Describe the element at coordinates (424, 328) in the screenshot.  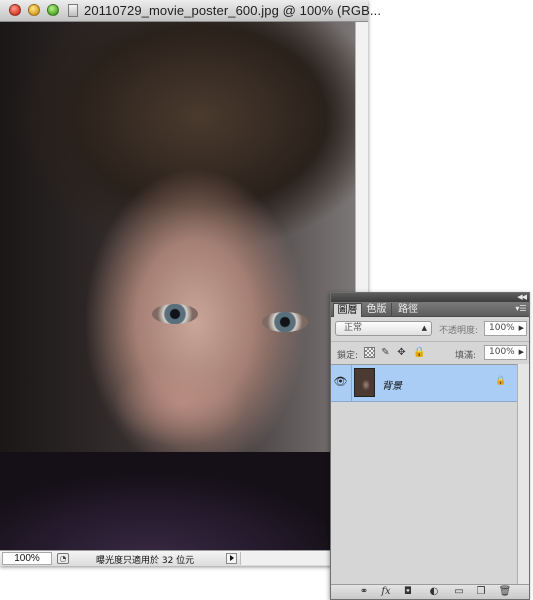
I see `chevron-updown-icon: ▲` at that location.